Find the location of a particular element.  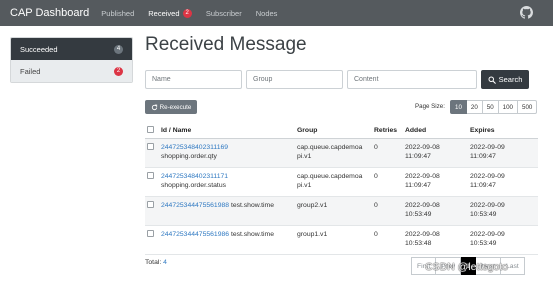

group-cell: group2.v1 is located at coordinates (335, 211).